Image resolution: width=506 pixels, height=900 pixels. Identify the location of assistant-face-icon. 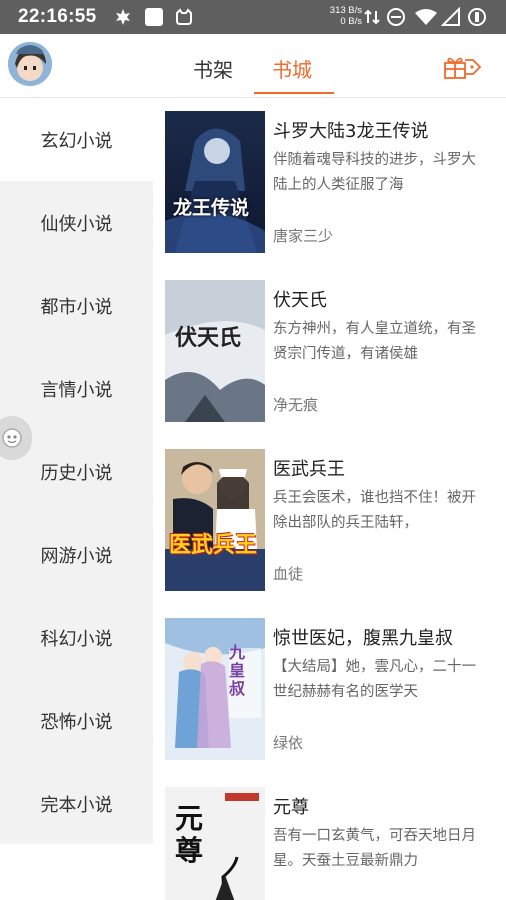
(12, 438).